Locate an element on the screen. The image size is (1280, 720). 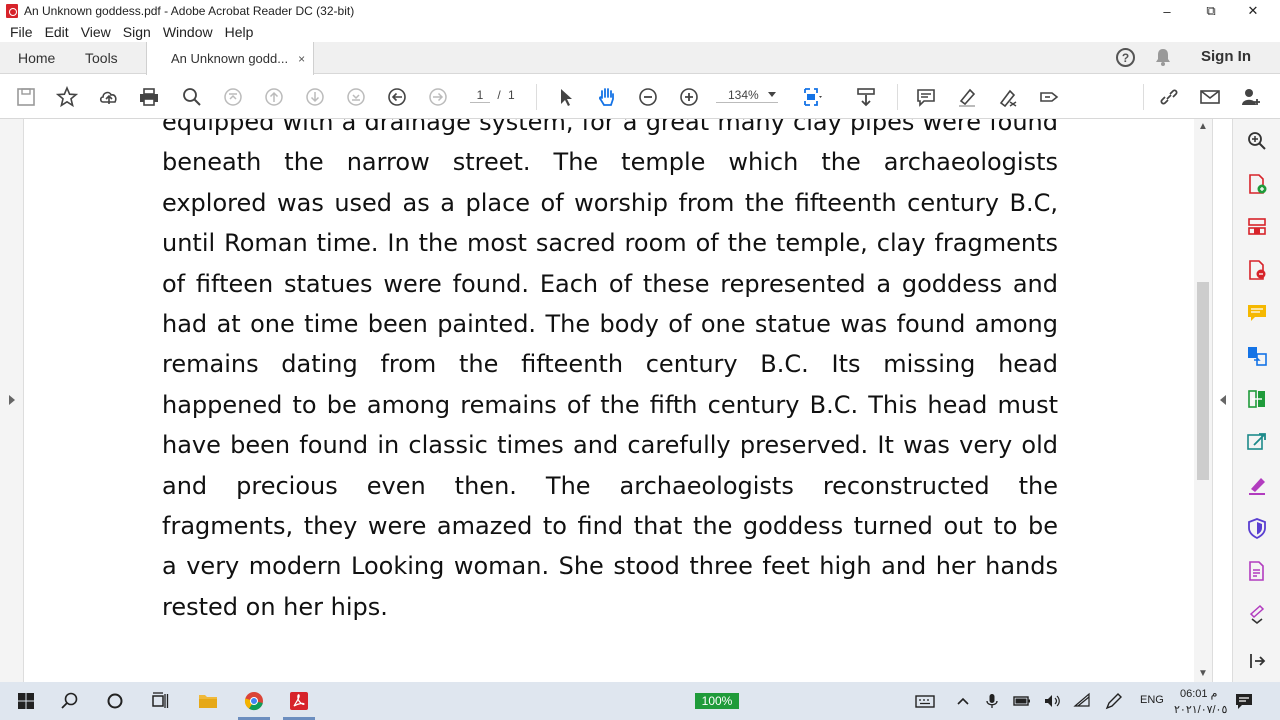
tab-document: An Unknown godd... × is located at coordinates (230, 58).